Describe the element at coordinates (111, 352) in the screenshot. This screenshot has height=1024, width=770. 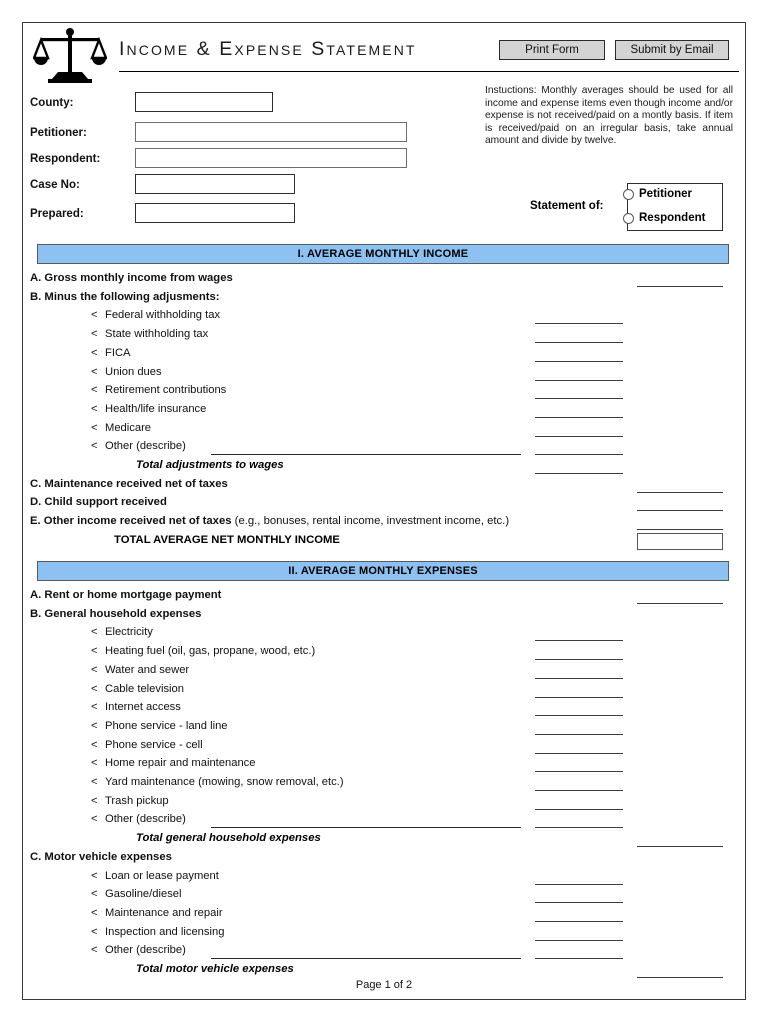
I see `row-label: < FICA` at that location.